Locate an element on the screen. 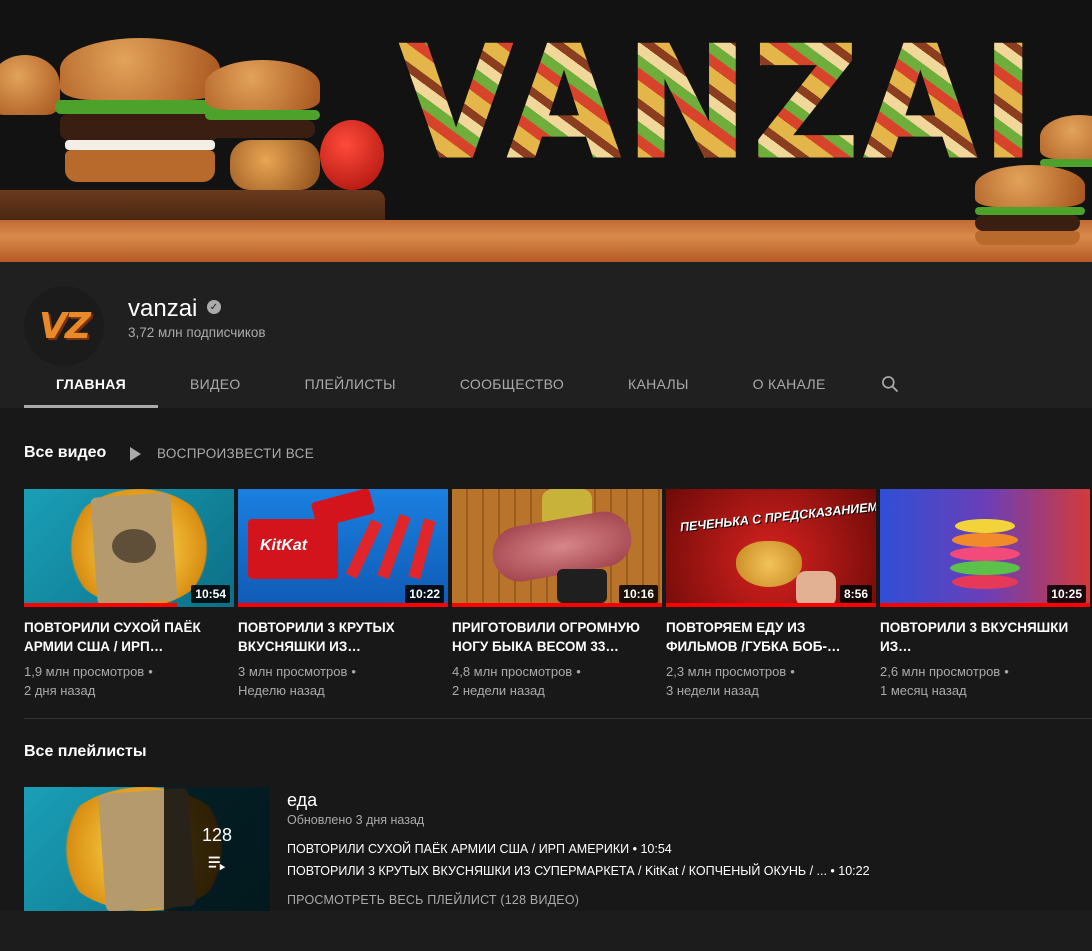  video-meta: 3 млн просмотров • Неделю назад is located at coordinates (297, 681).